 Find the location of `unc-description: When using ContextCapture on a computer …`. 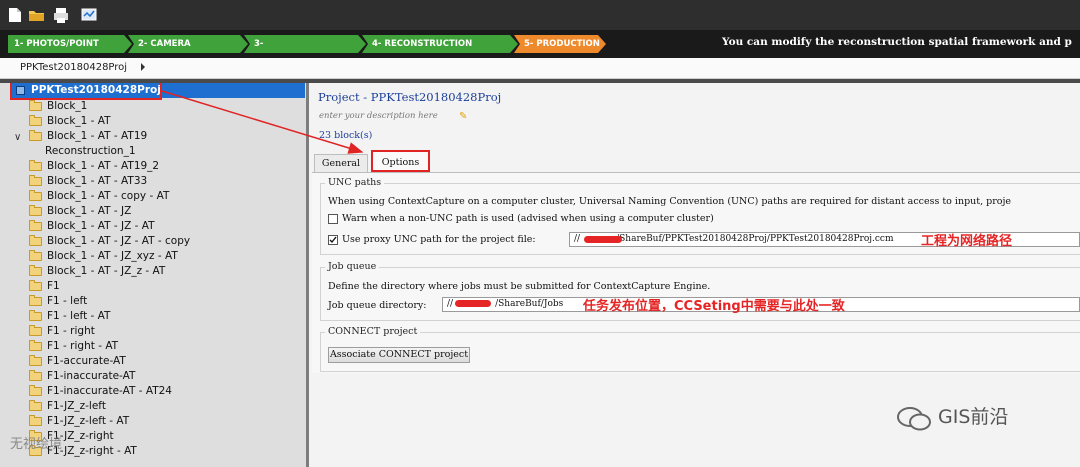

unc-description: When using ContextCapture on a computer … is located at coordinates (670, 201).